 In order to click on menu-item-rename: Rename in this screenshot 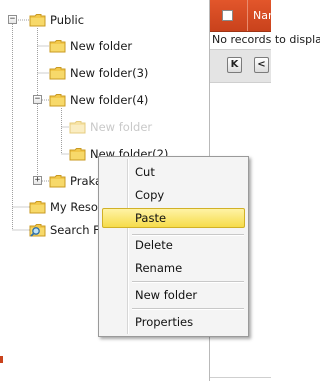, I will do `click(173, 268)`.